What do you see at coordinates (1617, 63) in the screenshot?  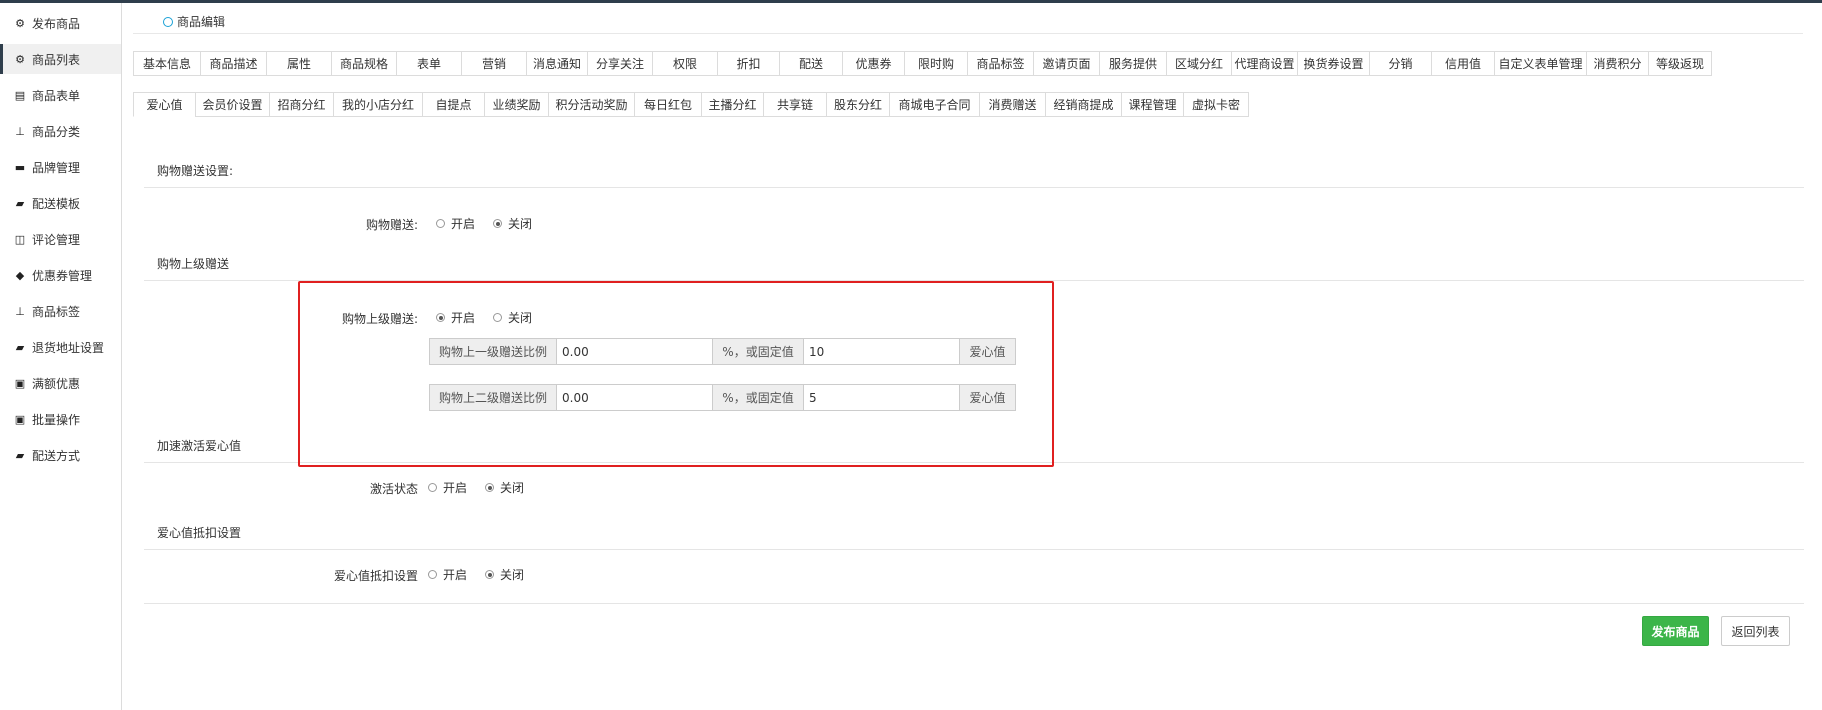 I see `tab: 消费积分` at bounding box center [1617, 63].